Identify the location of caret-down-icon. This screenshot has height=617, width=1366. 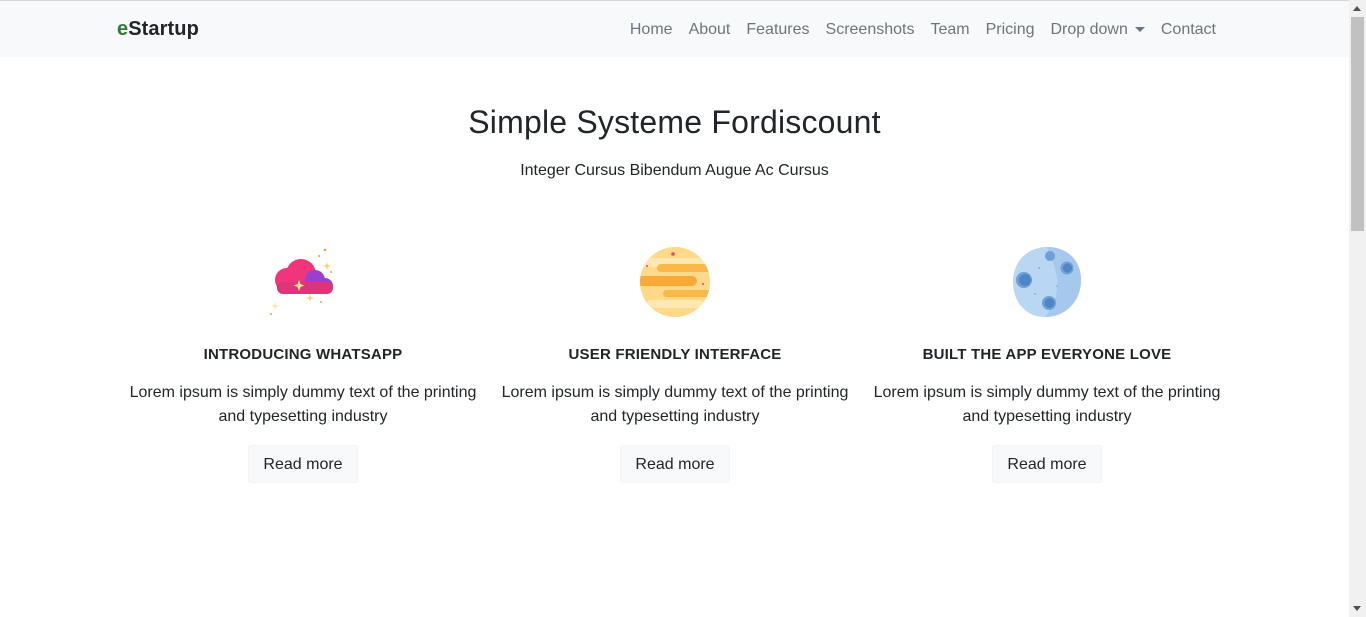
(1139, 29).